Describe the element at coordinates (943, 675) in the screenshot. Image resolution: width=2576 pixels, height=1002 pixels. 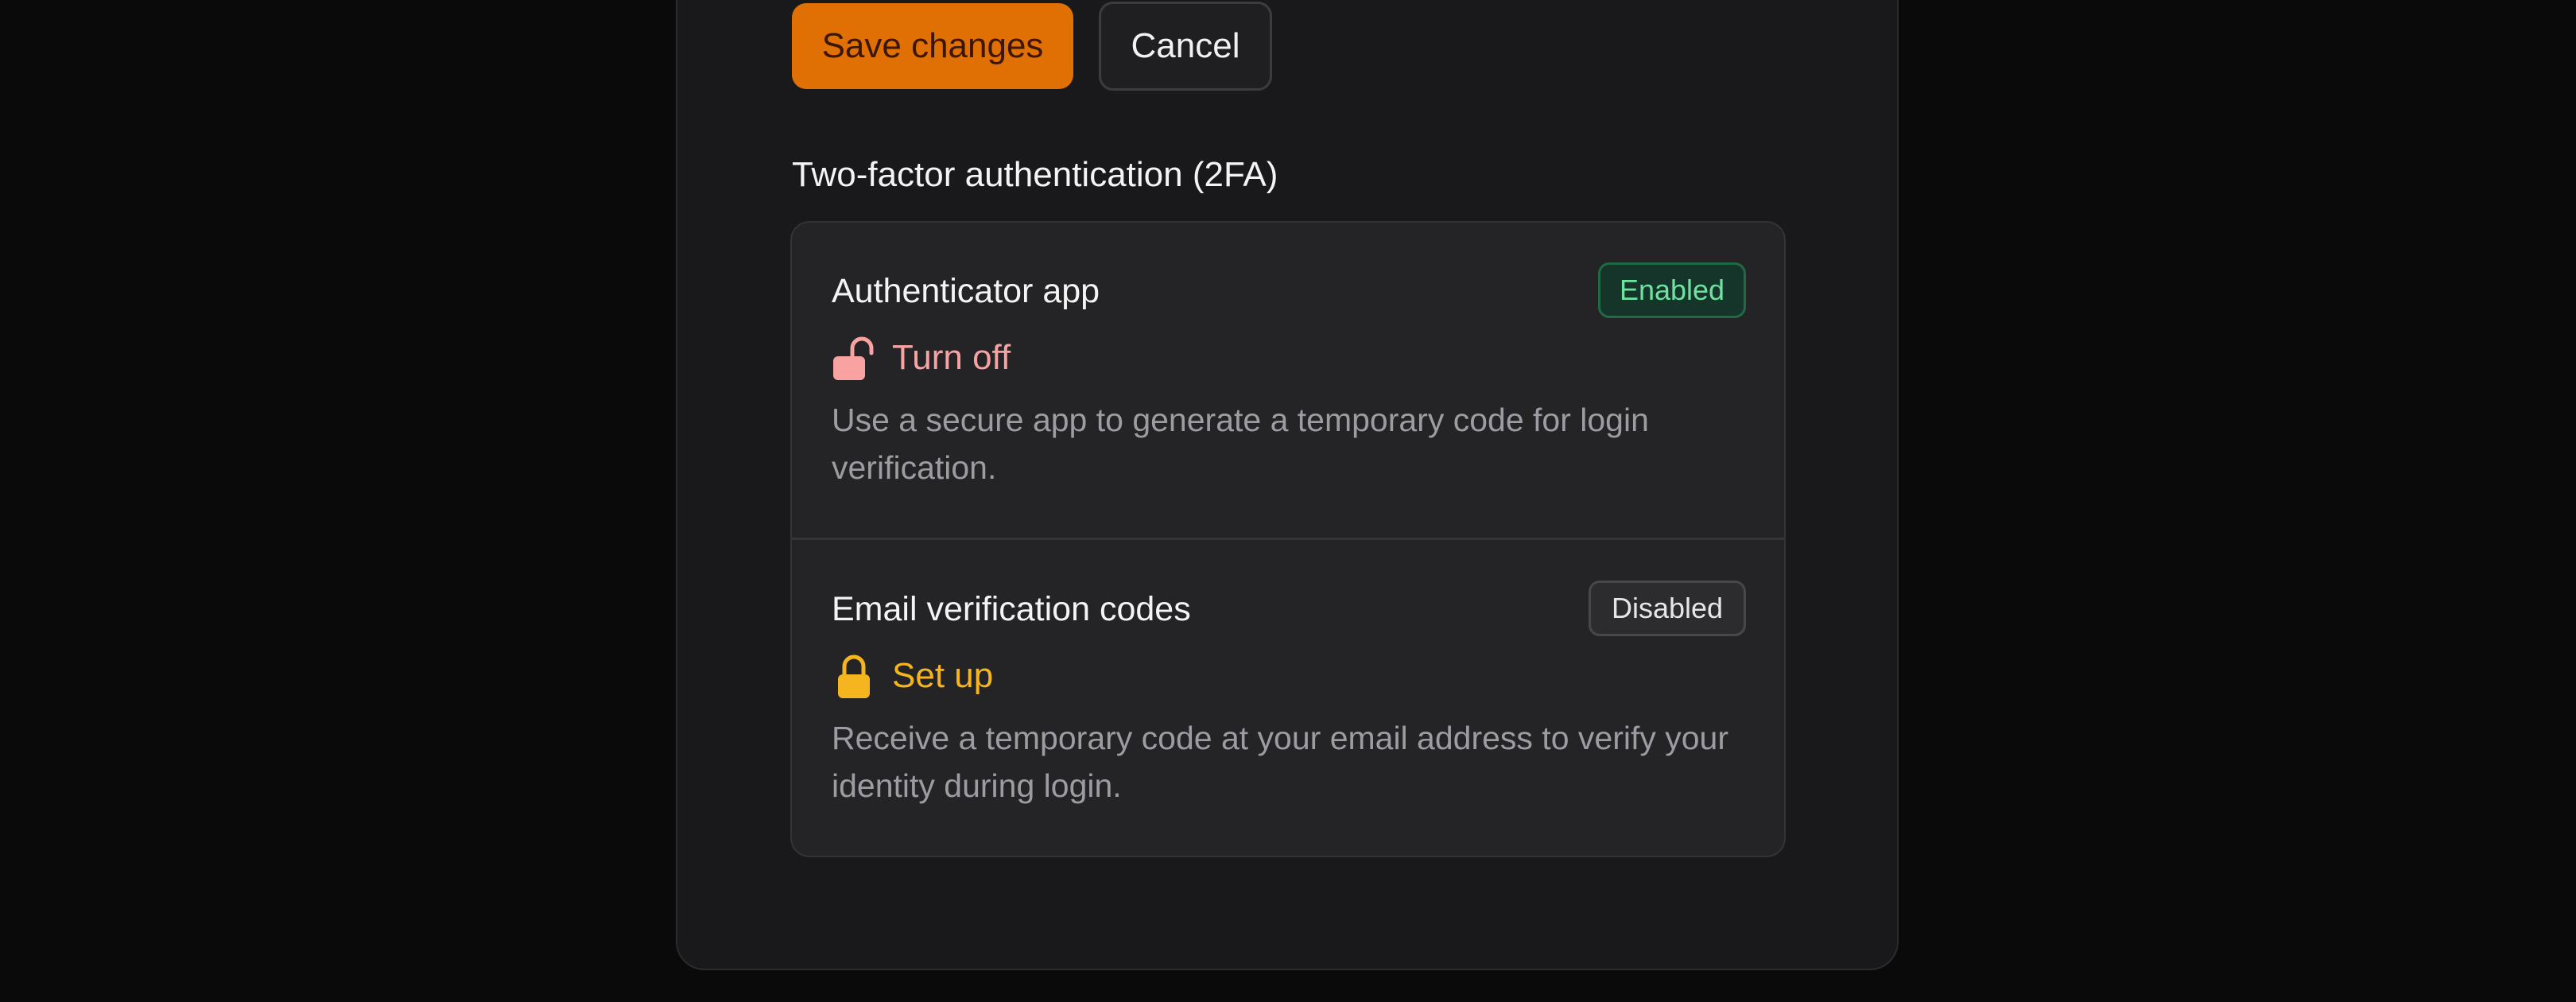
I see `set-up-label: Set up` at that location.